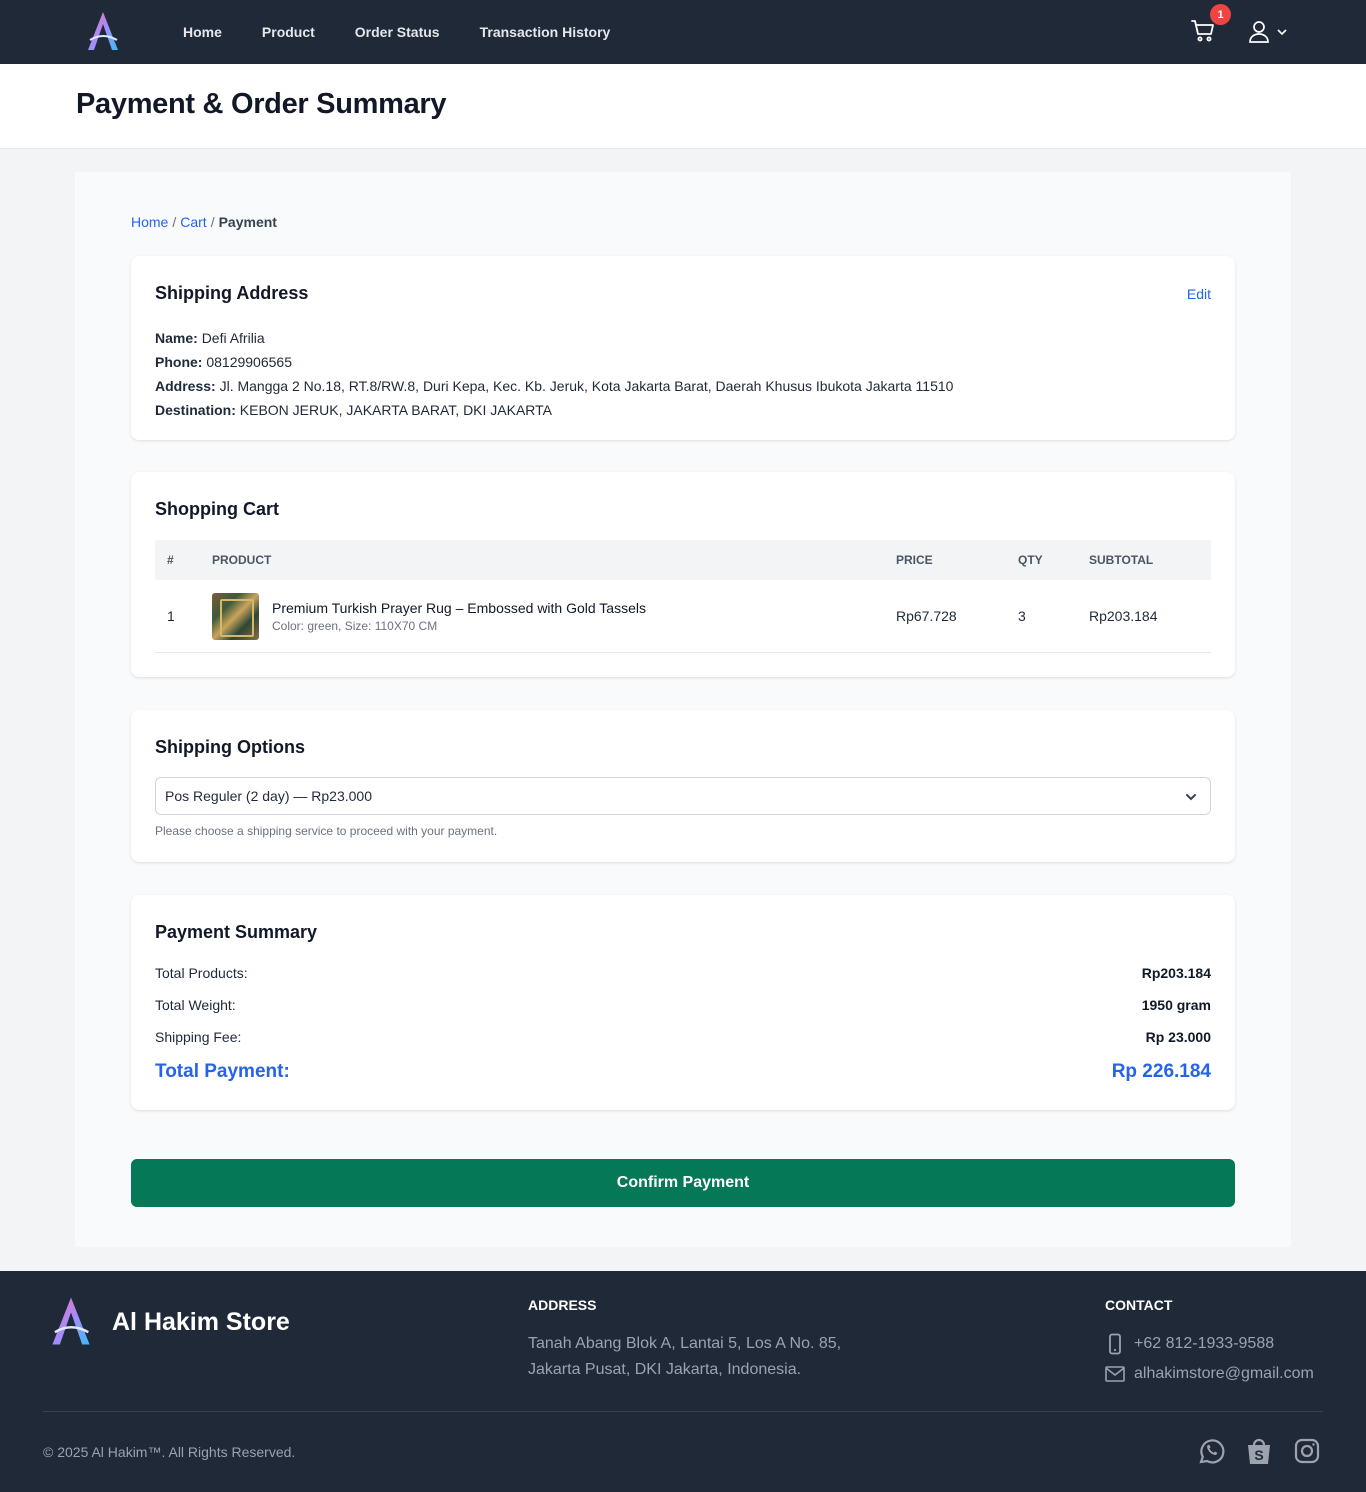 This screenshot has width=1366, height=1492. Describe the element at coordinates (195, 410) in the screenshot. I see `destination-label: Destination:` at that location.